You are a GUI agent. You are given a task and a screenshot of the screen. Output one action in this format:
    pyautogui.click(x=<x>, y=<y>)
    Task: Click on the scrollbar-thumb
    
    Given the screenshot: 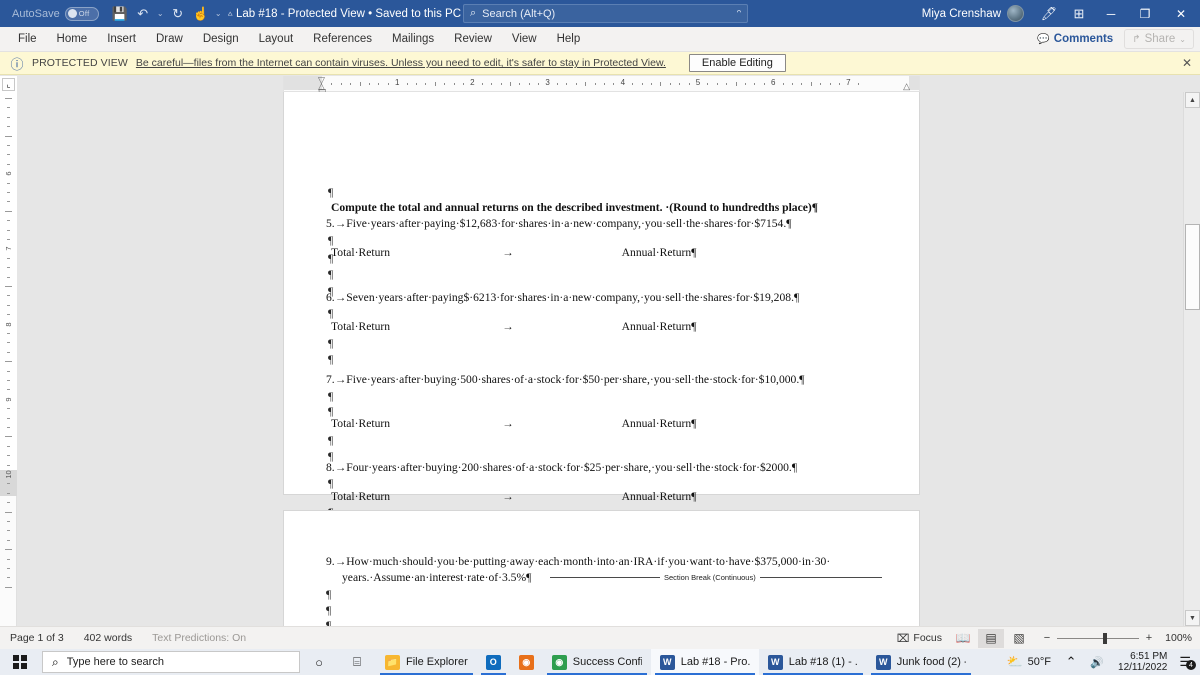 What is the action you would take?
    pyautogui.click(x=1192, y=267)
    